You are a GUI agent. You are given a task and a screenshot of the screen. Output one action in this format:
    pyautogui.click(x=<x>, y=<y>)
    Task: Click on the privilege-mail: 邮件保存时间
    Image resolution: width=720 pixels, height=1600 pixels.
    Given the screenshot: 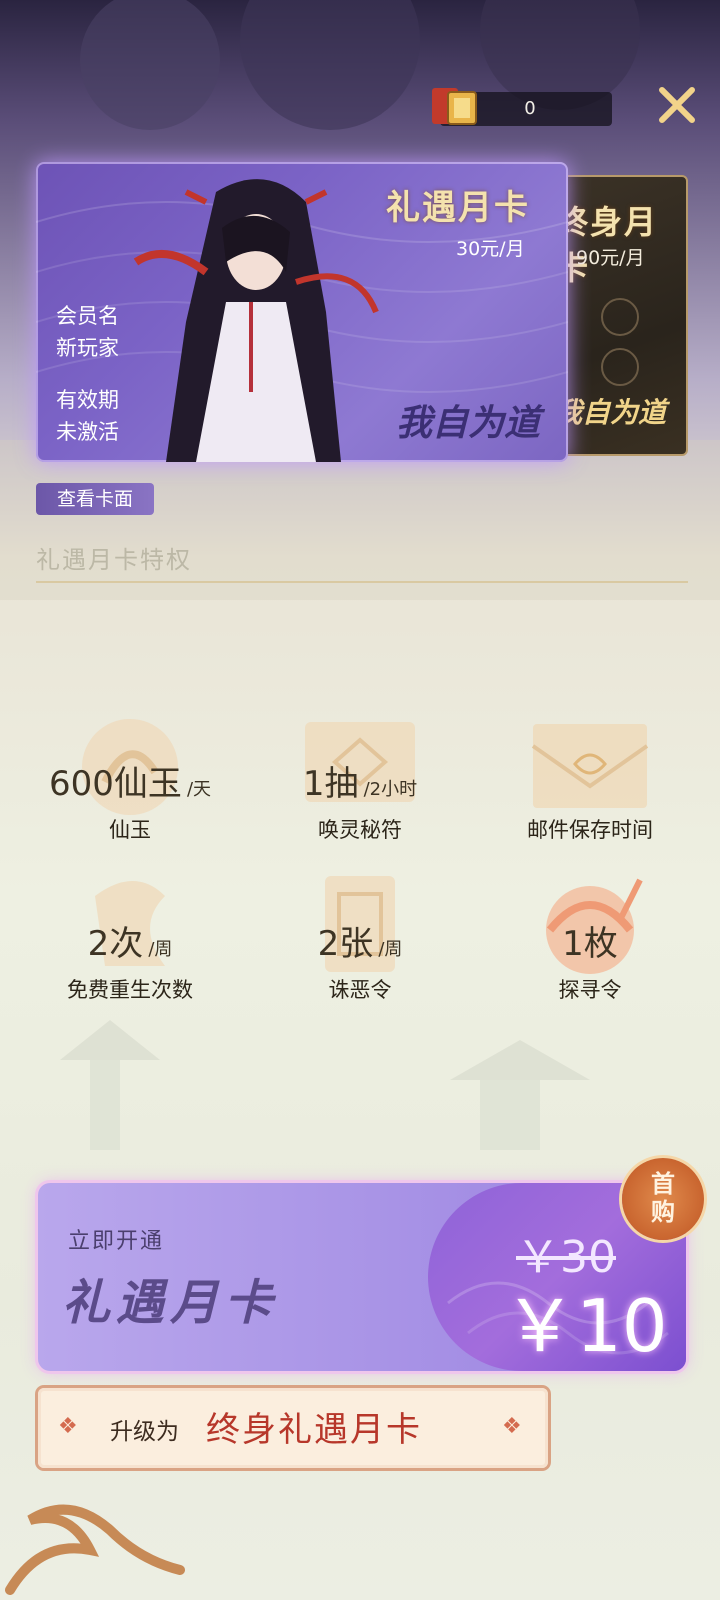 What is the action you would take?
    pyautogui.click(x=590, y=791)
    